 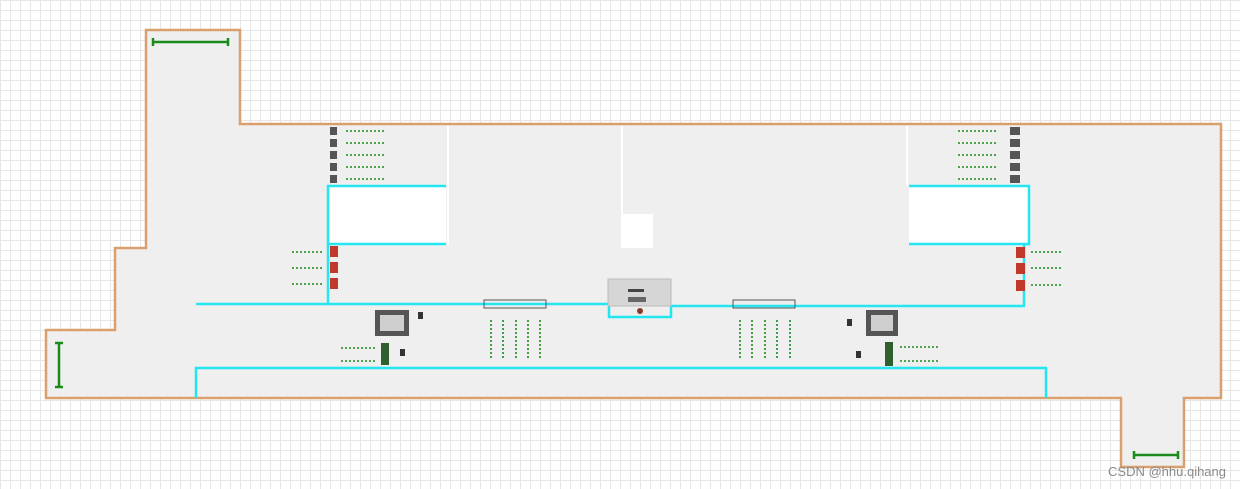 I want to click on center-pillar, so click(x=637, y=231).